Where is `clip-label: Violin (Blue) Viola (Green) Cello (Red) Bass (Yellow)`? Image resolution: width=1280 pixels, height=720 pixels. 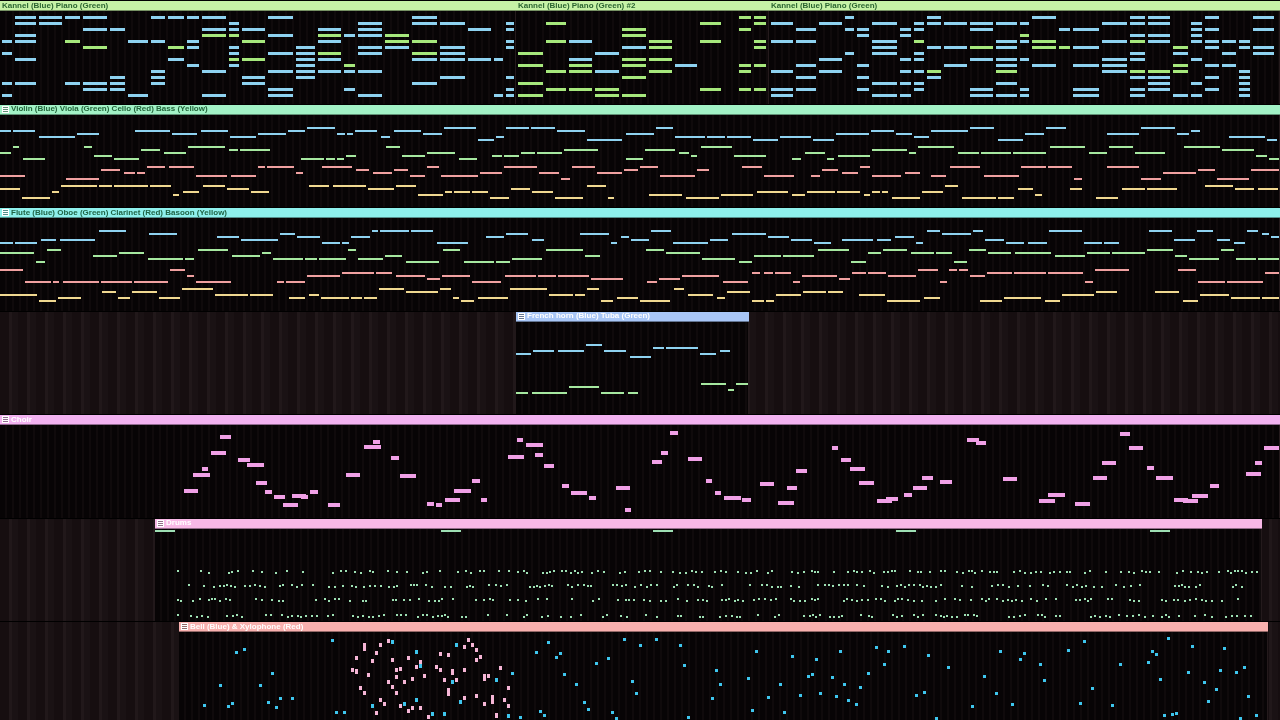
clip-label: Violin (Blue) Viola (Green) Cello (Red) Bass (Yellow) is located at coordinates (109, 109).